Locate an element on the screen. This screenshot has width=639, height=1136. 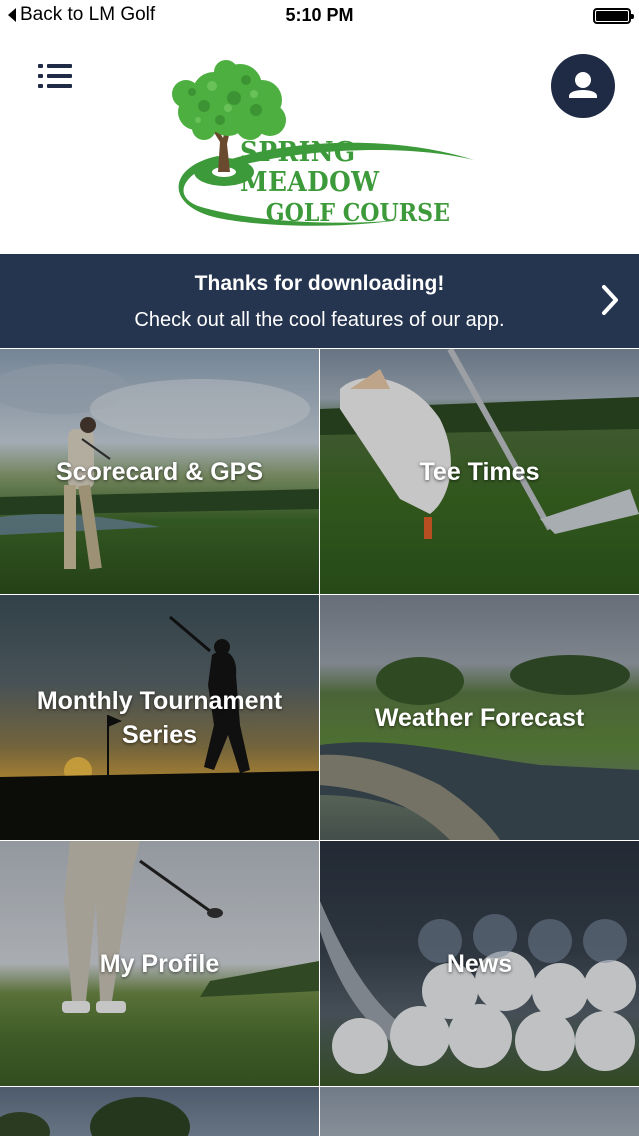
logo-line-1: SPRING MEADOW is located at coordinates (310, 167).